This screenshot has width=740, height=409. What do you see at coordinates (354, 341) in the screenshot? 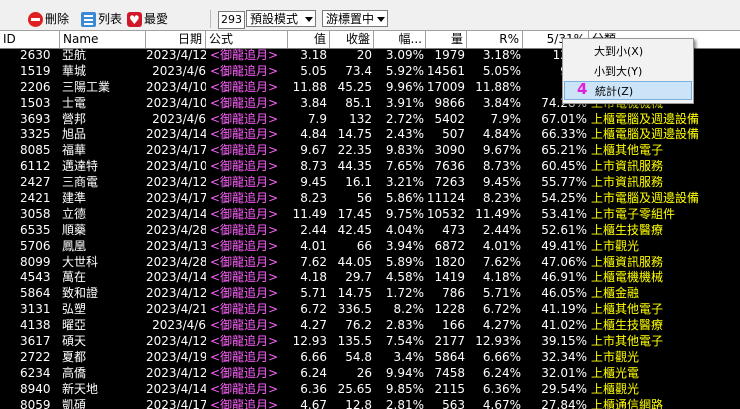
I see `cell-close: 135.5` at bounding box center [354, 341].